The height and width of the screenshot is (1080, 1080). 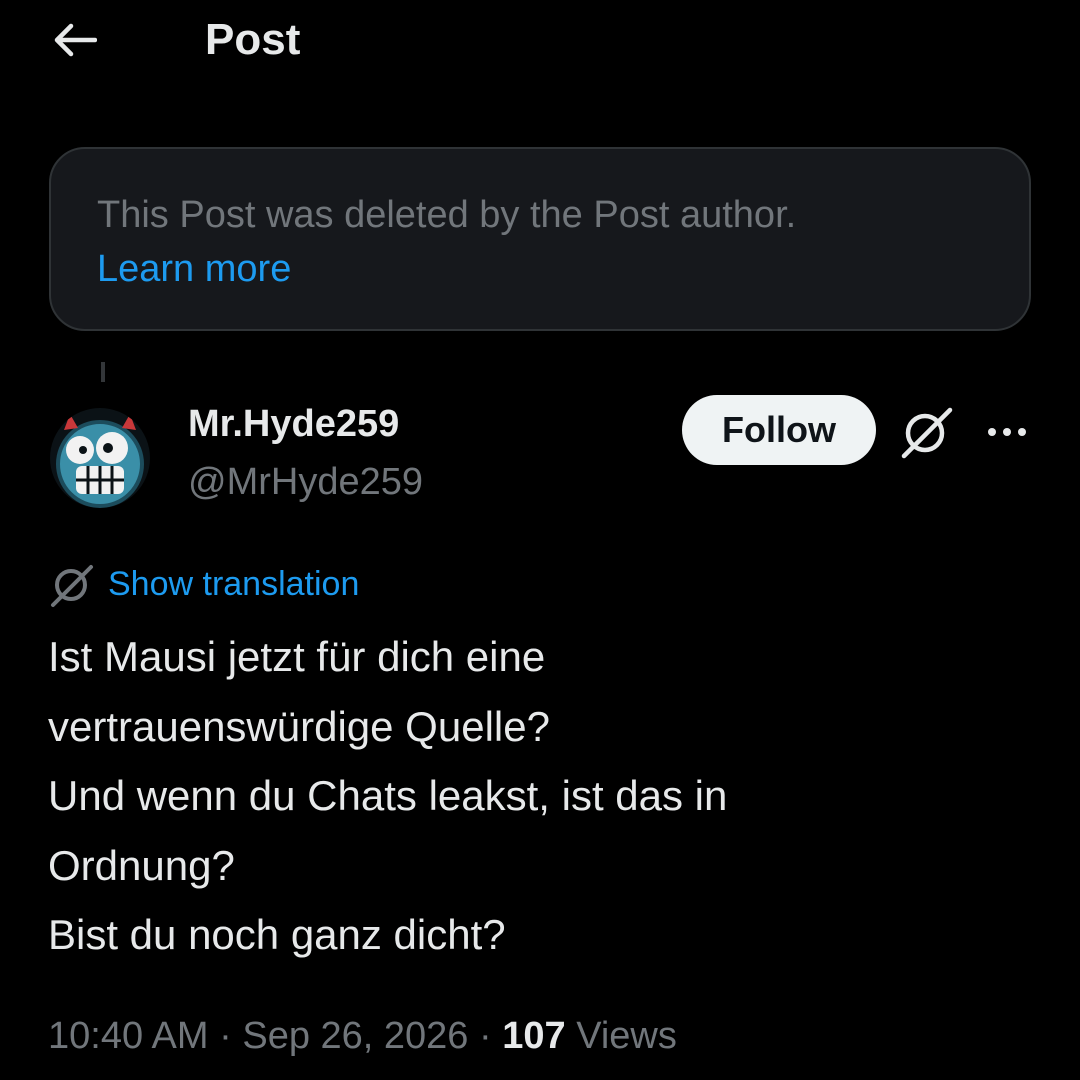 I want to click on post-line: Bist du noch ganz dicht?, so click(x=277, y=934).